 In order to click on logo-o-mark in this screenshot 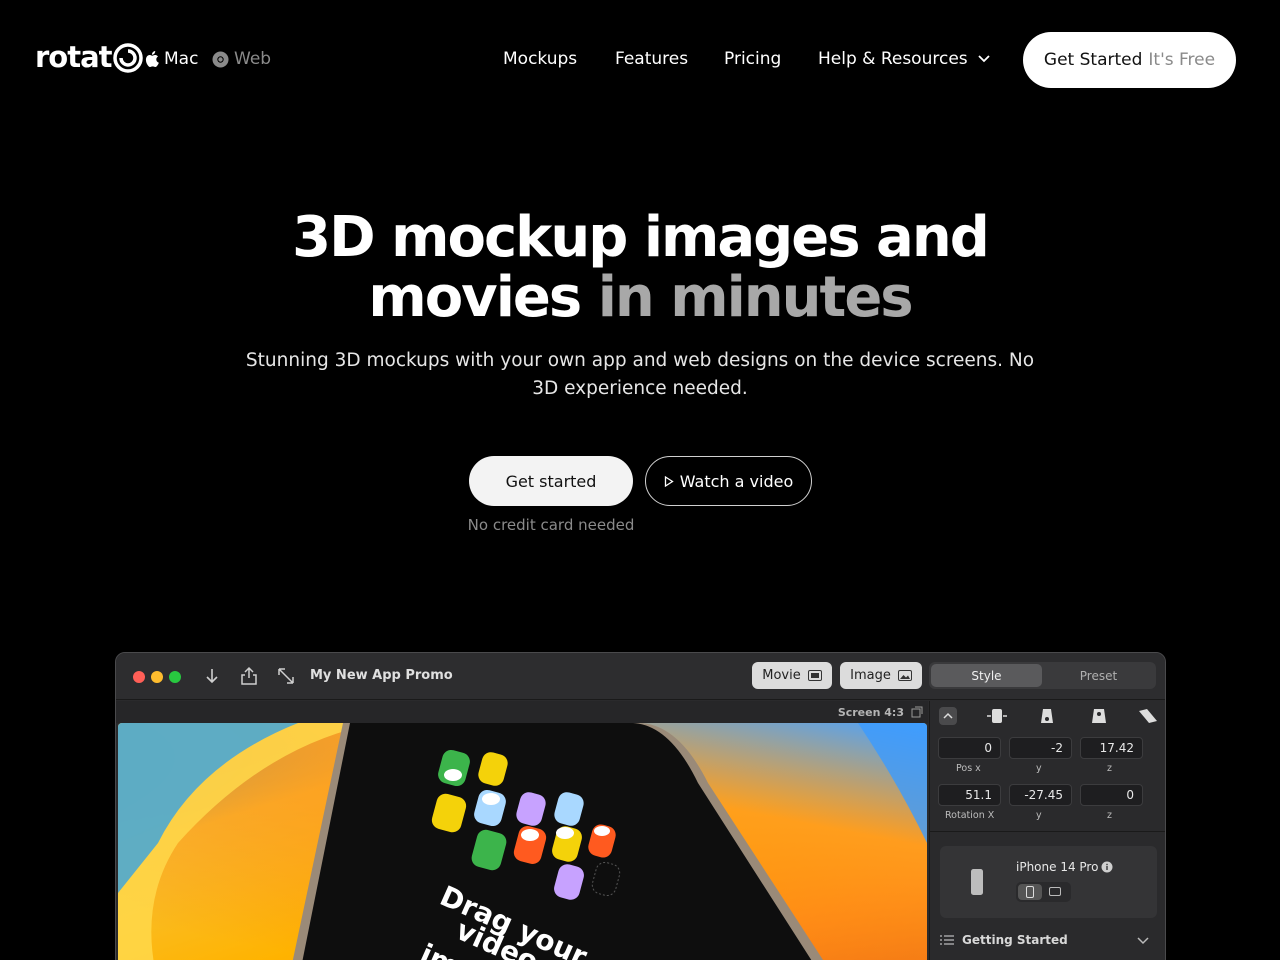, I will do `click(127, 58)`.